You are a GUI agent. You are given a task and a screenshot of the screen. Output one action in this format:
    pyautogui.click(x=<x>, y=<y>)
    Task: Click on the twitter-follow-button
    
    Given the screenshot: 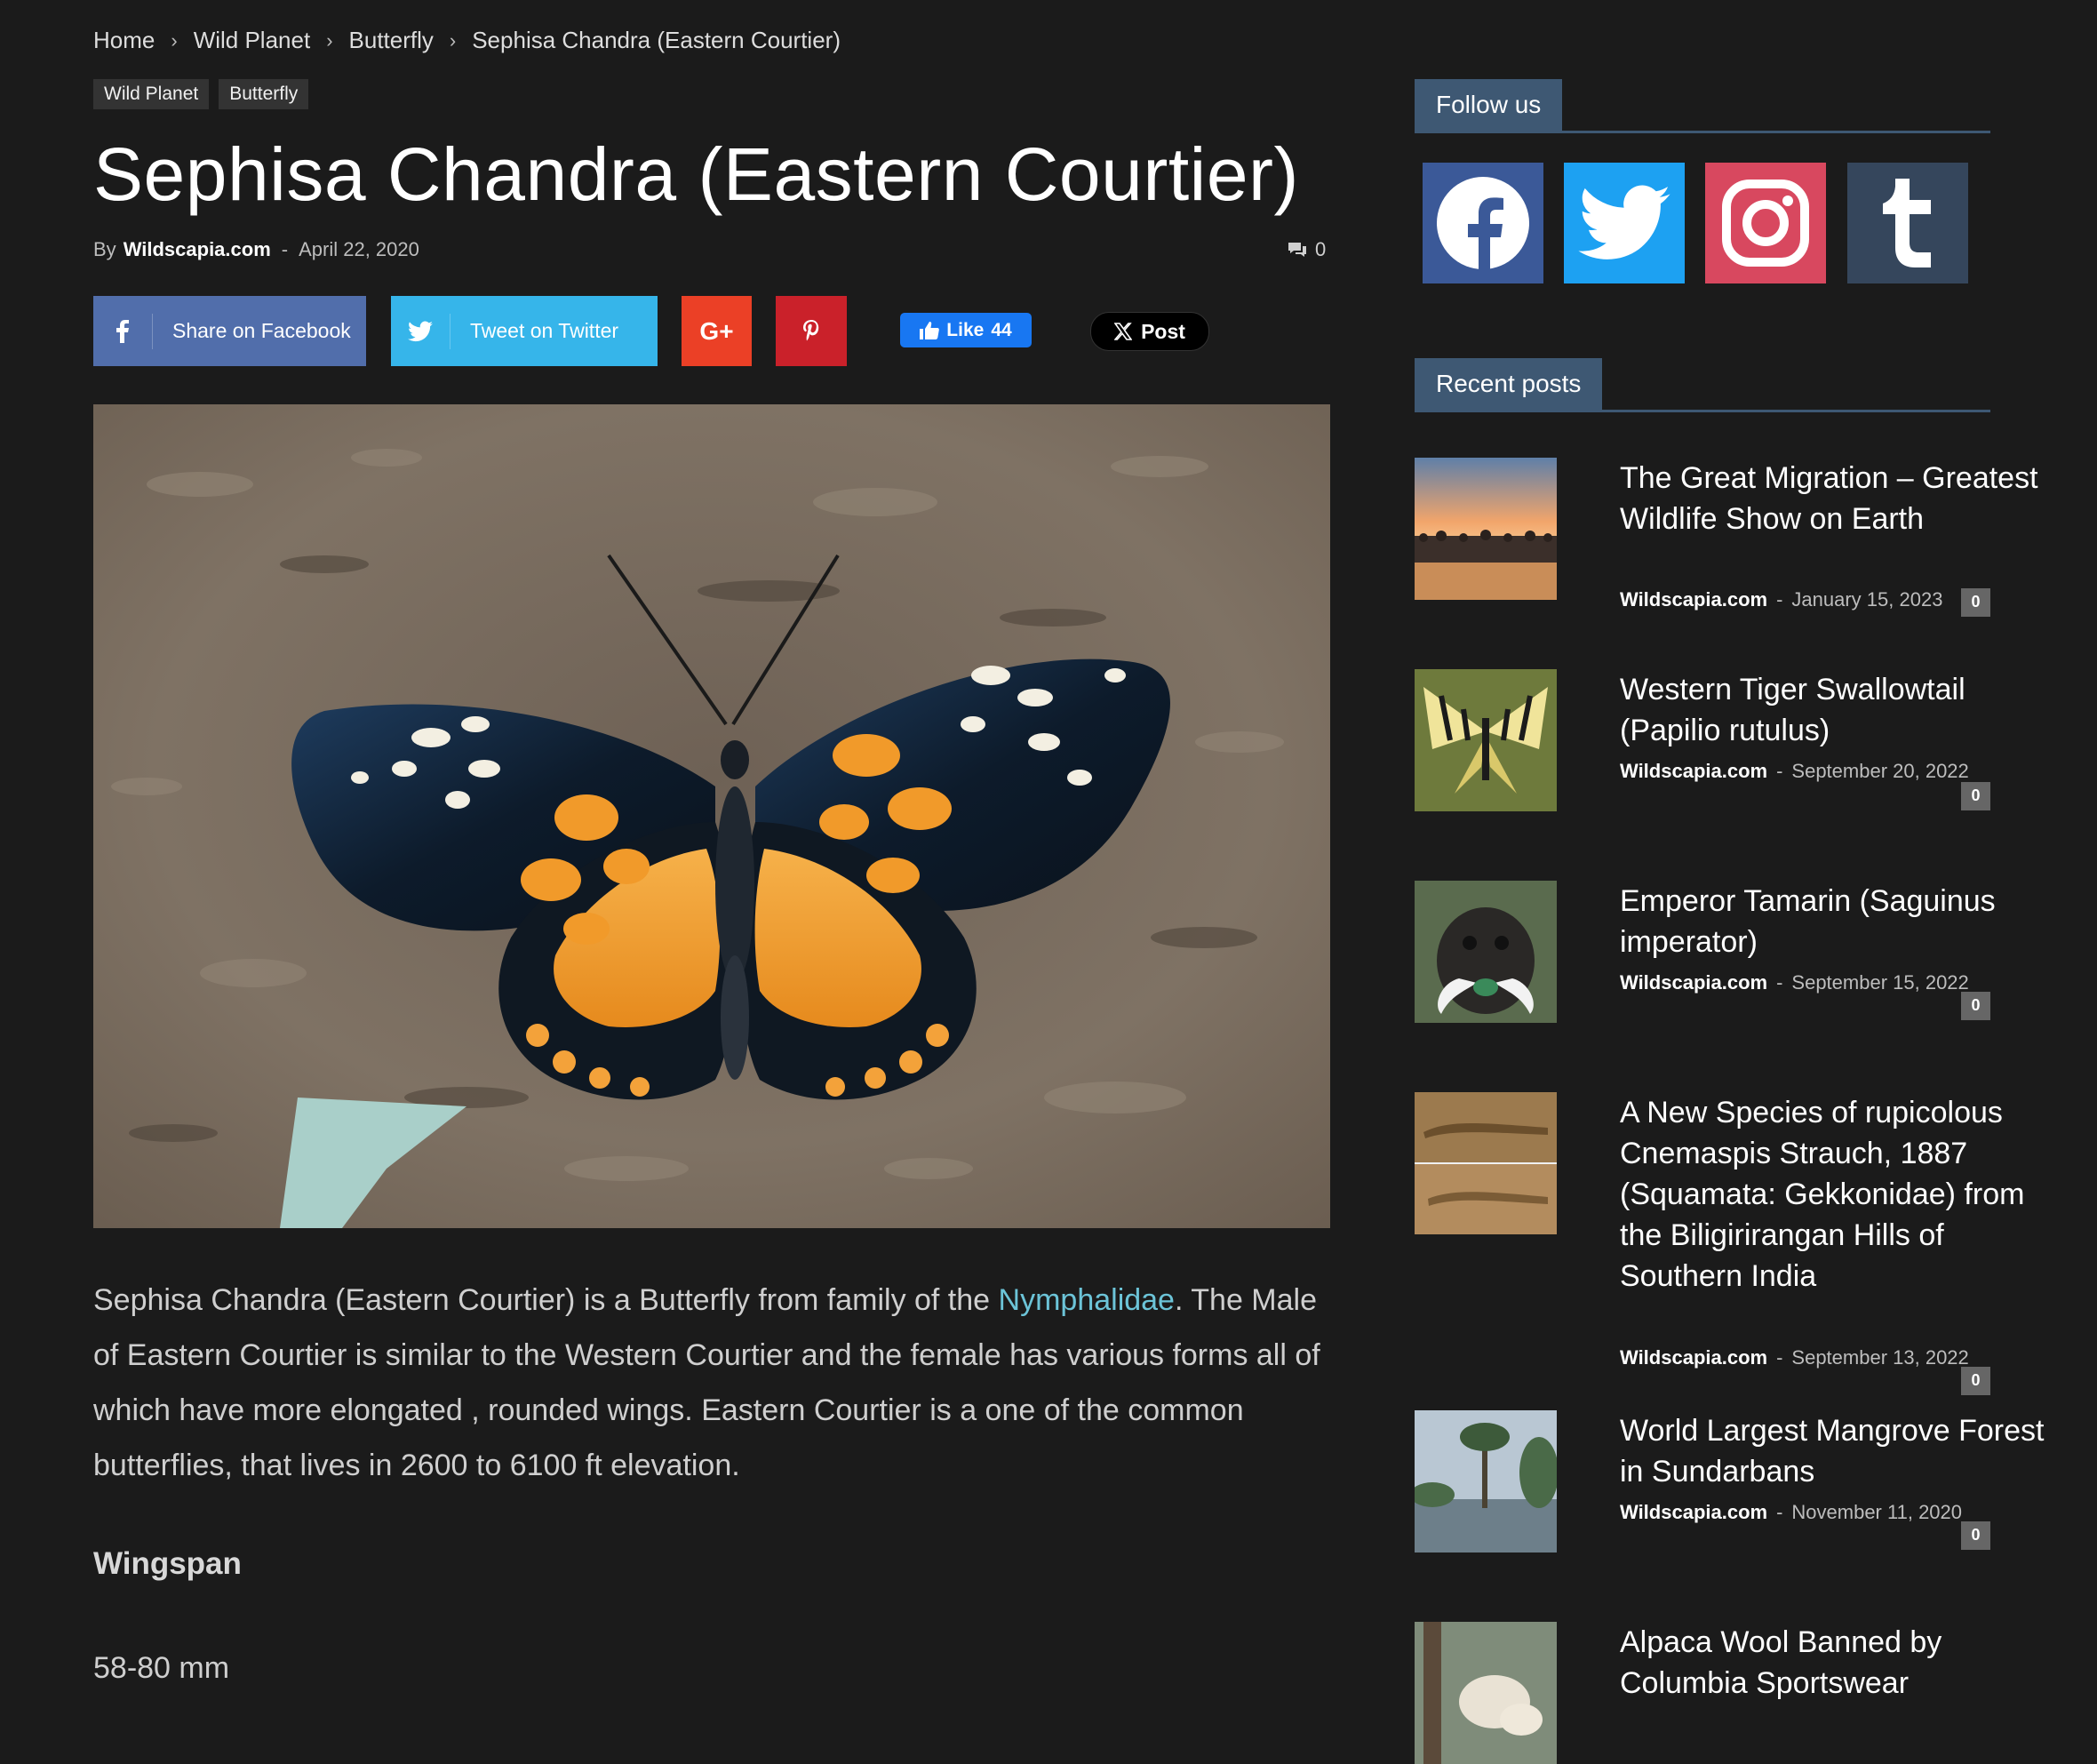 What is the action you would take?
    pyautogui.click(x=1624, y=223)
    